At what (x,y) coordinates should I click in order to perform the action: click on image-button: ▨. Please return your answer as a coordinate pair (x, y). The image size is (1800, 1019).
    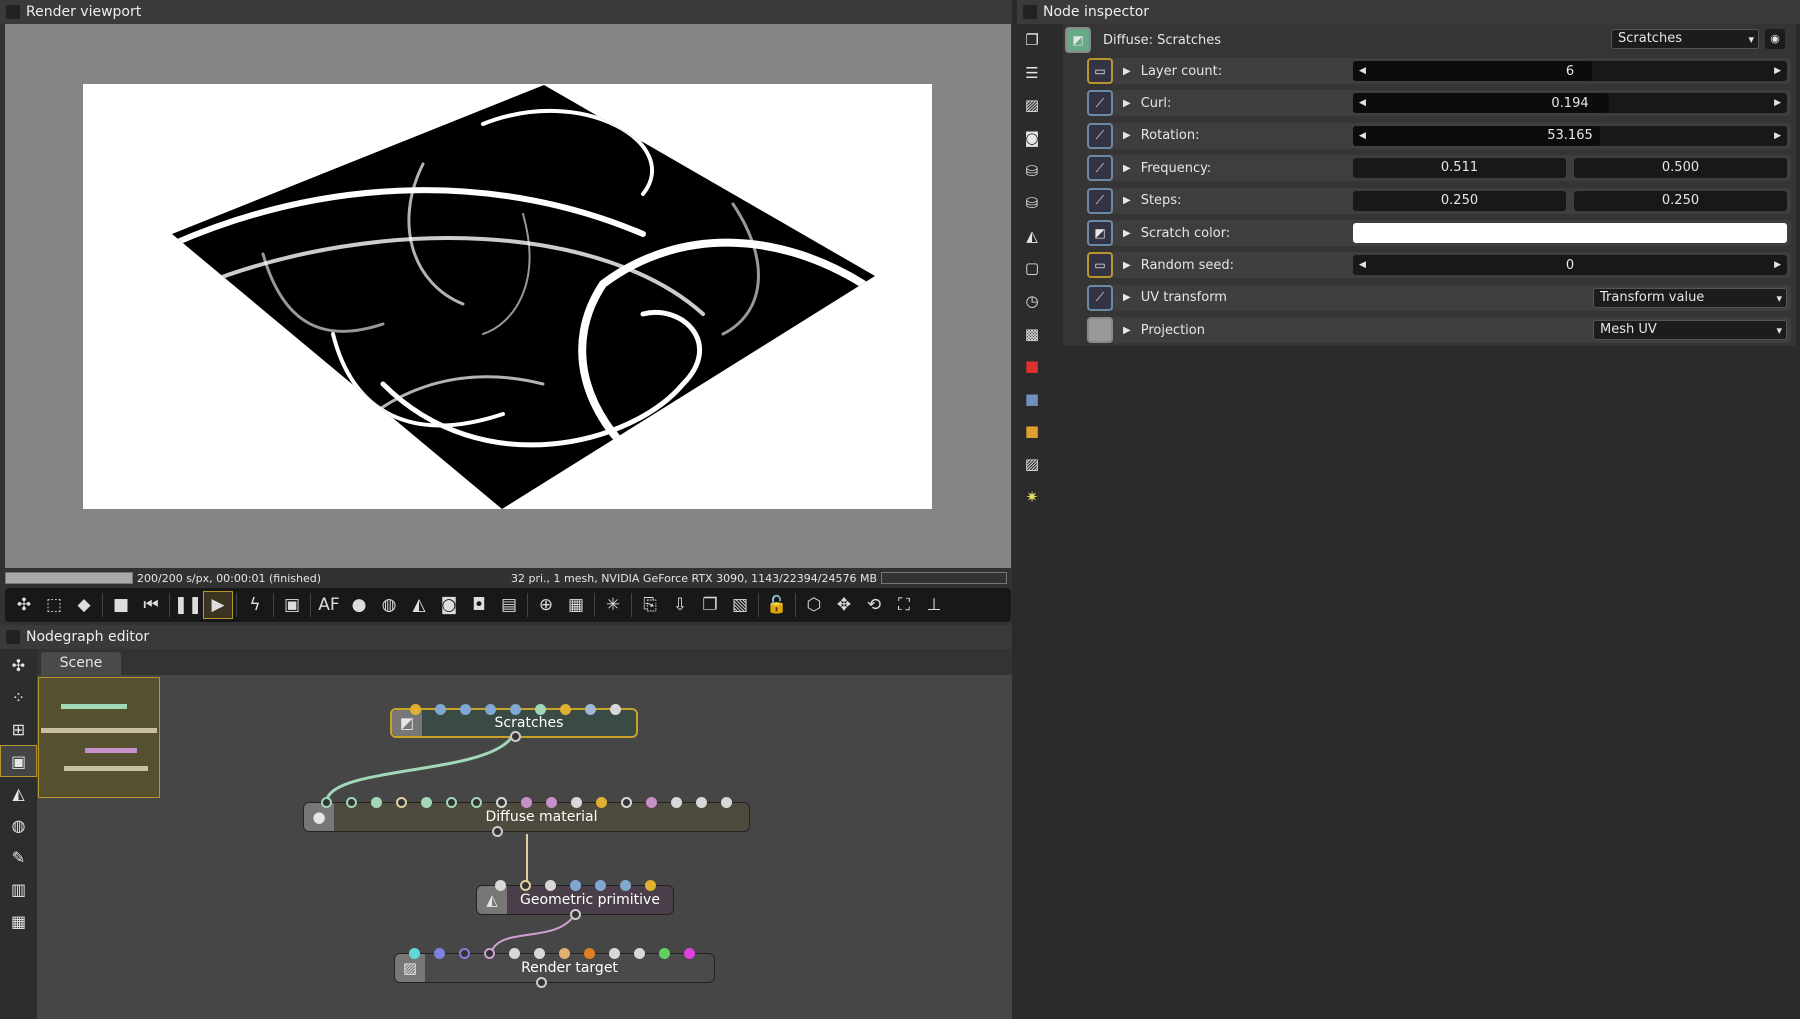
    Looking at the image, I should click on (1032, 105).